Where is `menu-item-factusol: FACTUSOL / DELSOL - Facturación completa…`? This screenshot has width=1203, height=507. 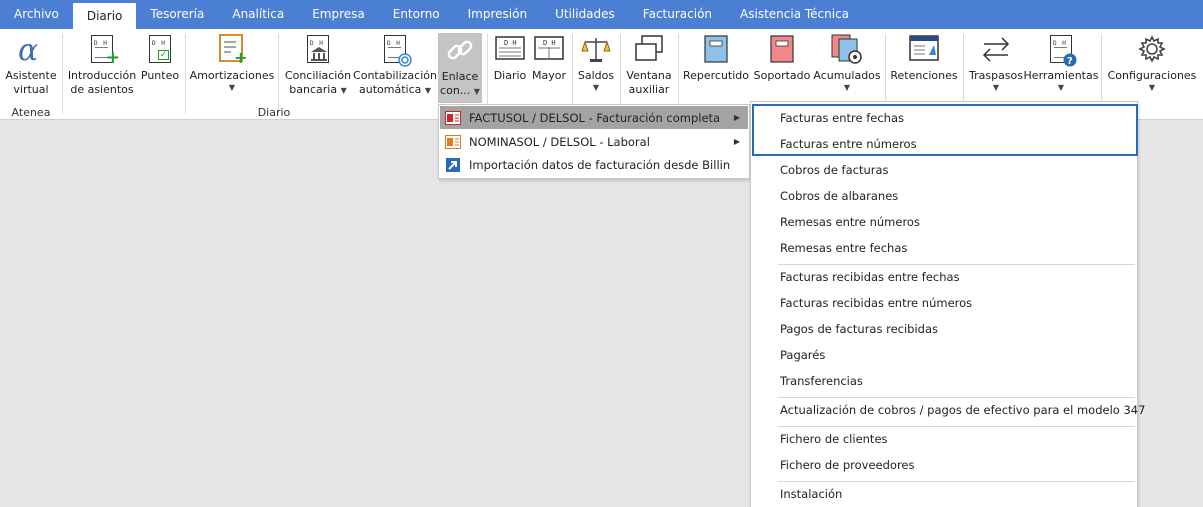
menu-item-factusol: FACTUSOL / DELSOL - Facturación completa… is located at coordinates (594, 117).